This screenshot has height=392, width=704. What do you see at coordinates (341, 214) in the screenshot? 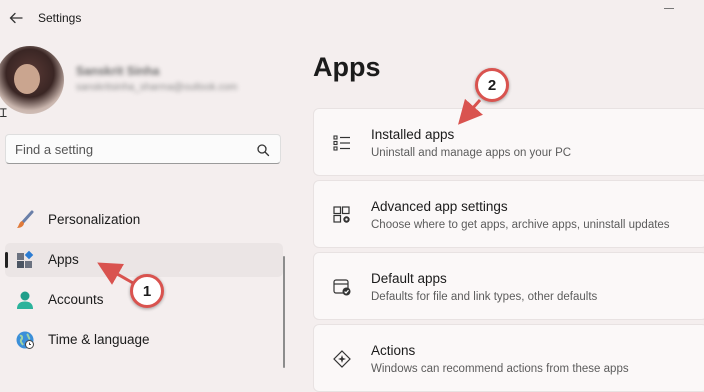
I see `app-settings-icon` at bounding box center [341, 214].